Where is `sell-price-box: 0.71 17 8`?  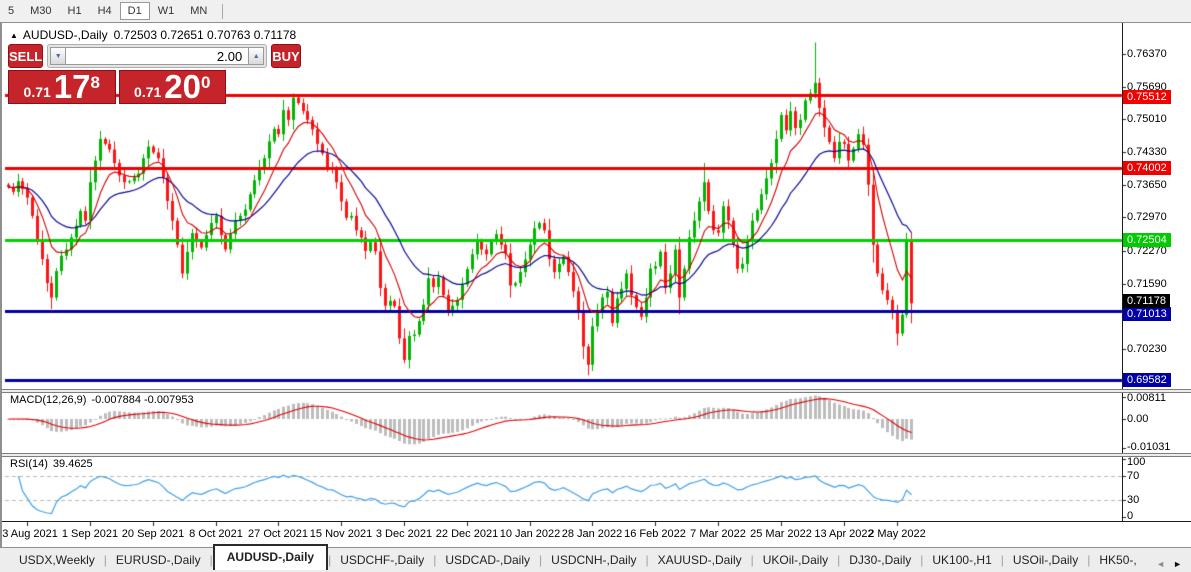
sell-price-box: 0.71 17 8 is located at coordinates (62, 87).